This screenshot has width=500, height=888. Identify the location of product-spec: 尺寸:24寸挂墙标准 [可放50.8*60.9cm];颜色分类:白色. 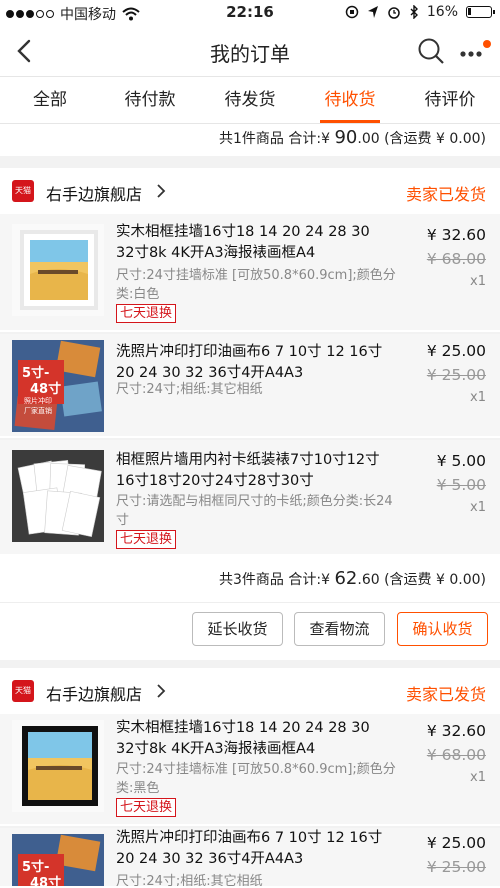
(256, 285).